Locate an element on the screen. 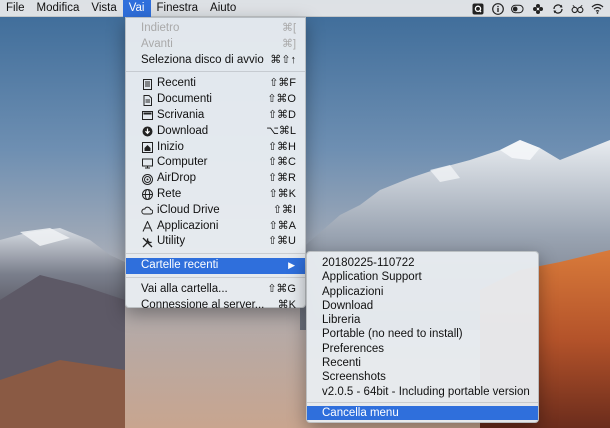  menu-item-select-startup-disk: Seleziona disco di avvio ⌘⇧↑ is located at coordinates (215, 61).